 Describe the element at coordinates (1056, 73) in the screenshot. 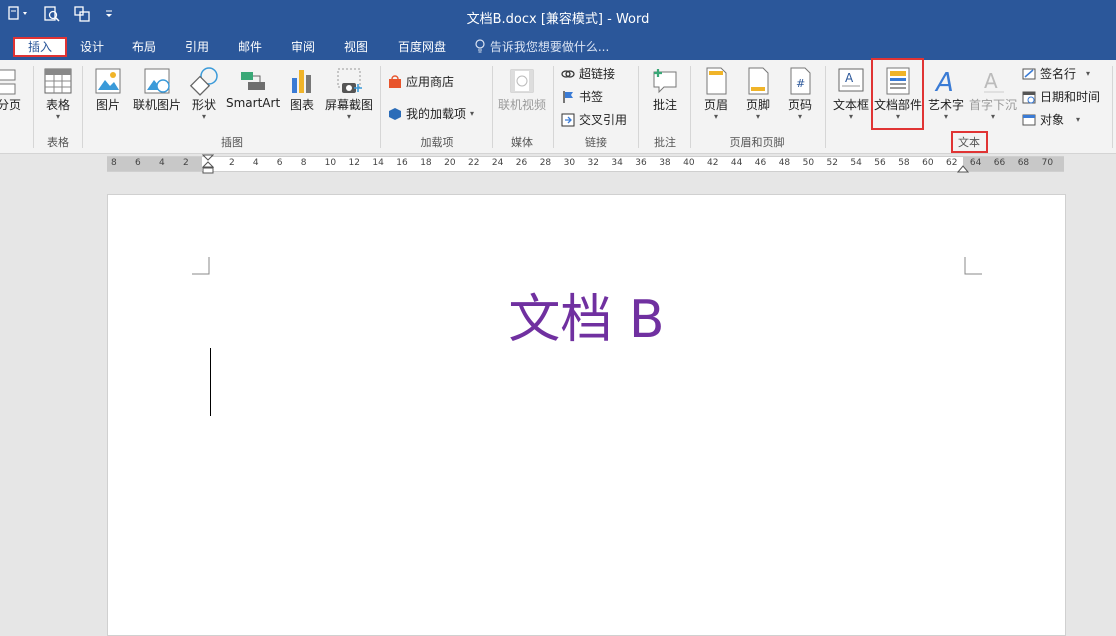

I see `signature-line-button: 签名行 ▾` at that location.